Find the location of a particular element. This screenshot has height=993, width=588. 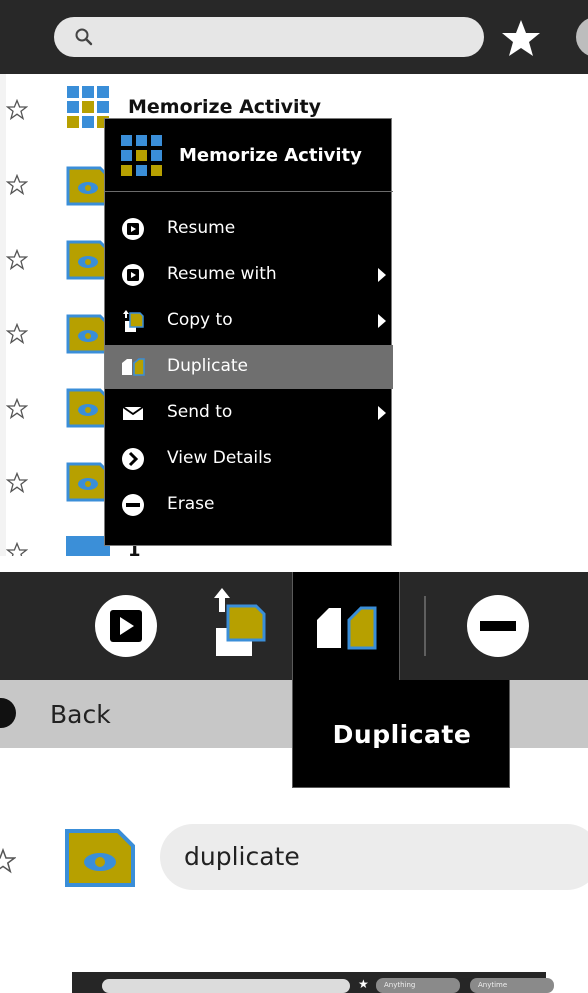

menu-item-label: Erase is located at coordinates (191, 504).